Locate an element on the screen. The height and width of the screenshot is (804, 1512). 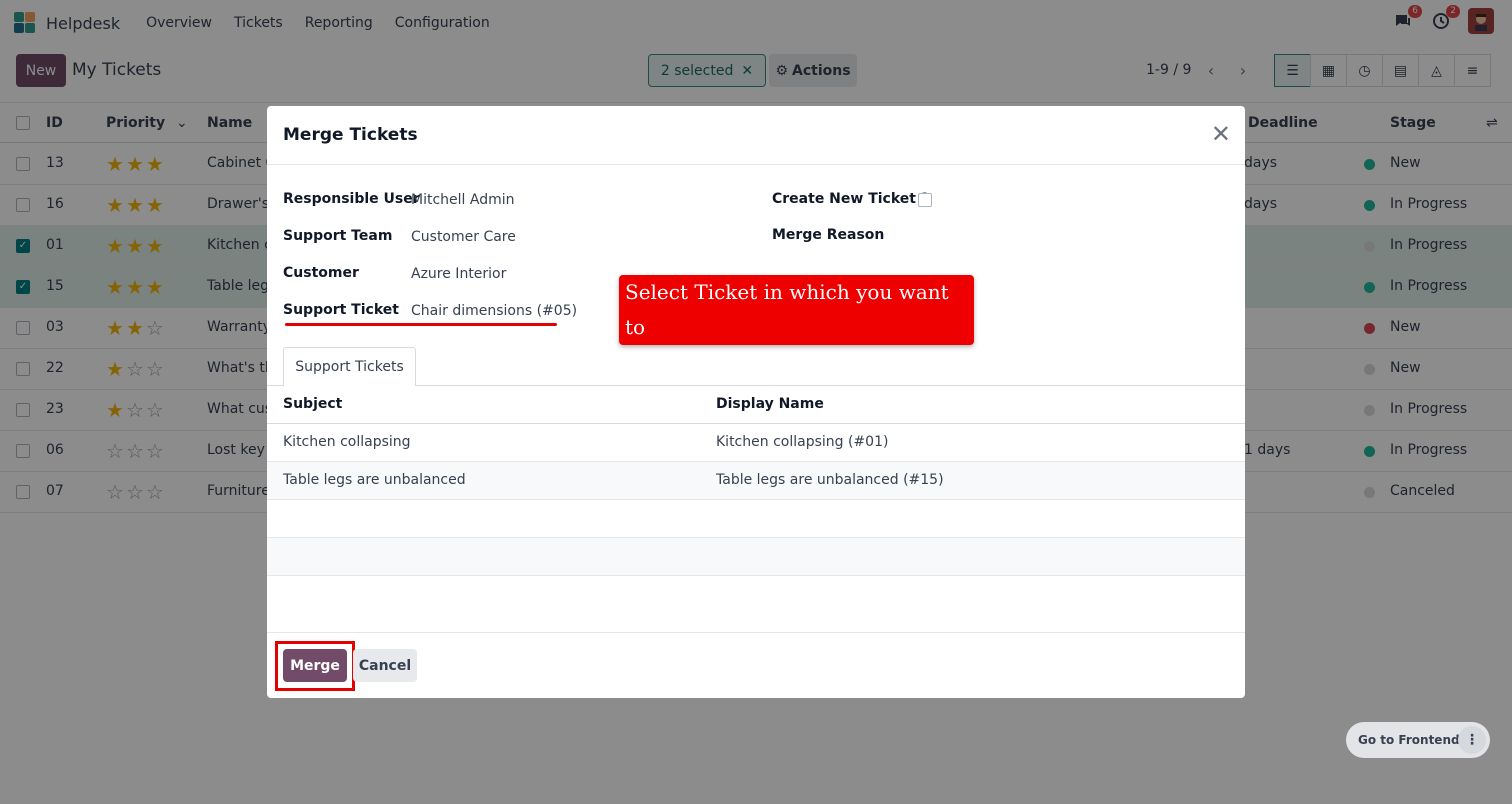
responsible-user-label: Responsible User is located at coordinates (351, 199).